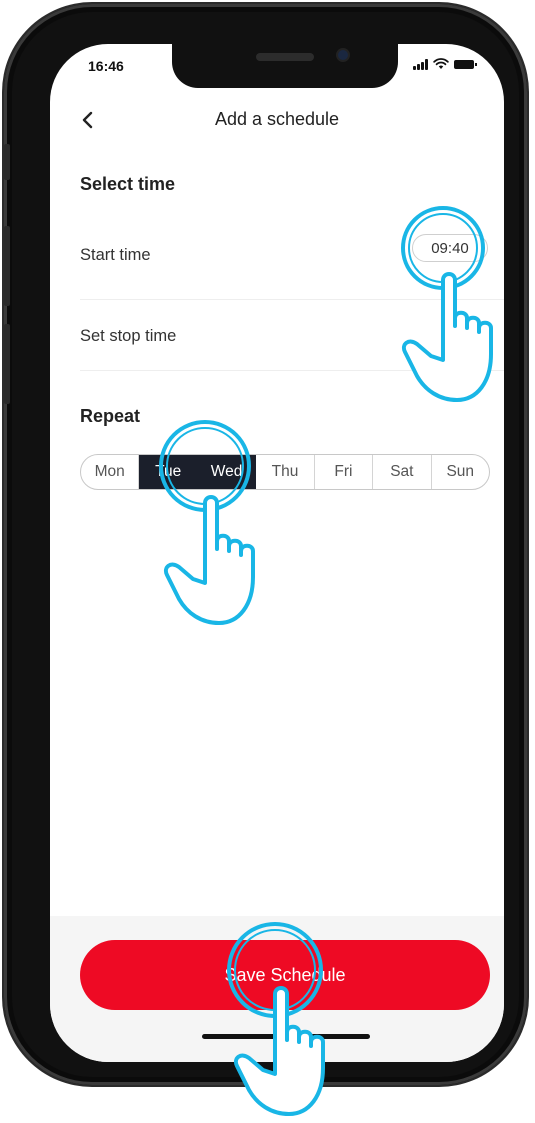 This screenshot has width=535, height=1123. Describe the element at coordinates (285, 57) in the screenshot. I see `speaker-grille` at that location.